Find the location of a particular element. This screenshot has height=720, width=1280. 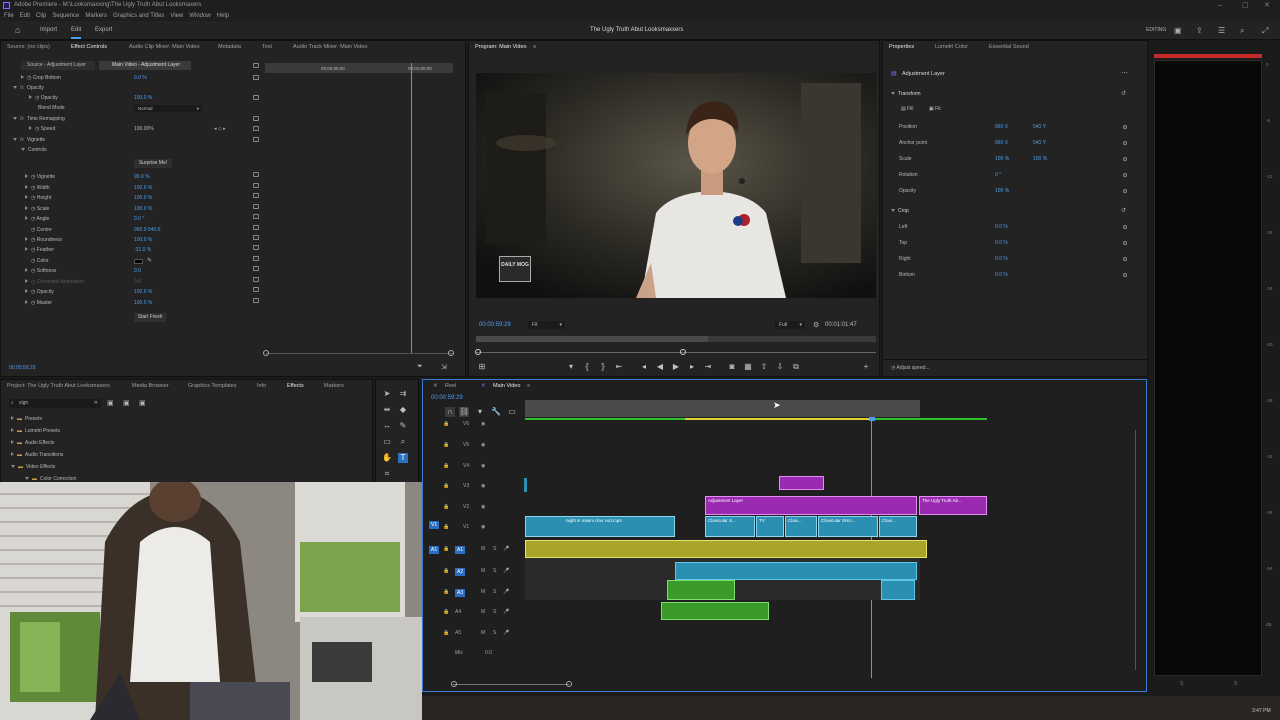

width-value: 100.0 % is located at coordinates (143, 188).